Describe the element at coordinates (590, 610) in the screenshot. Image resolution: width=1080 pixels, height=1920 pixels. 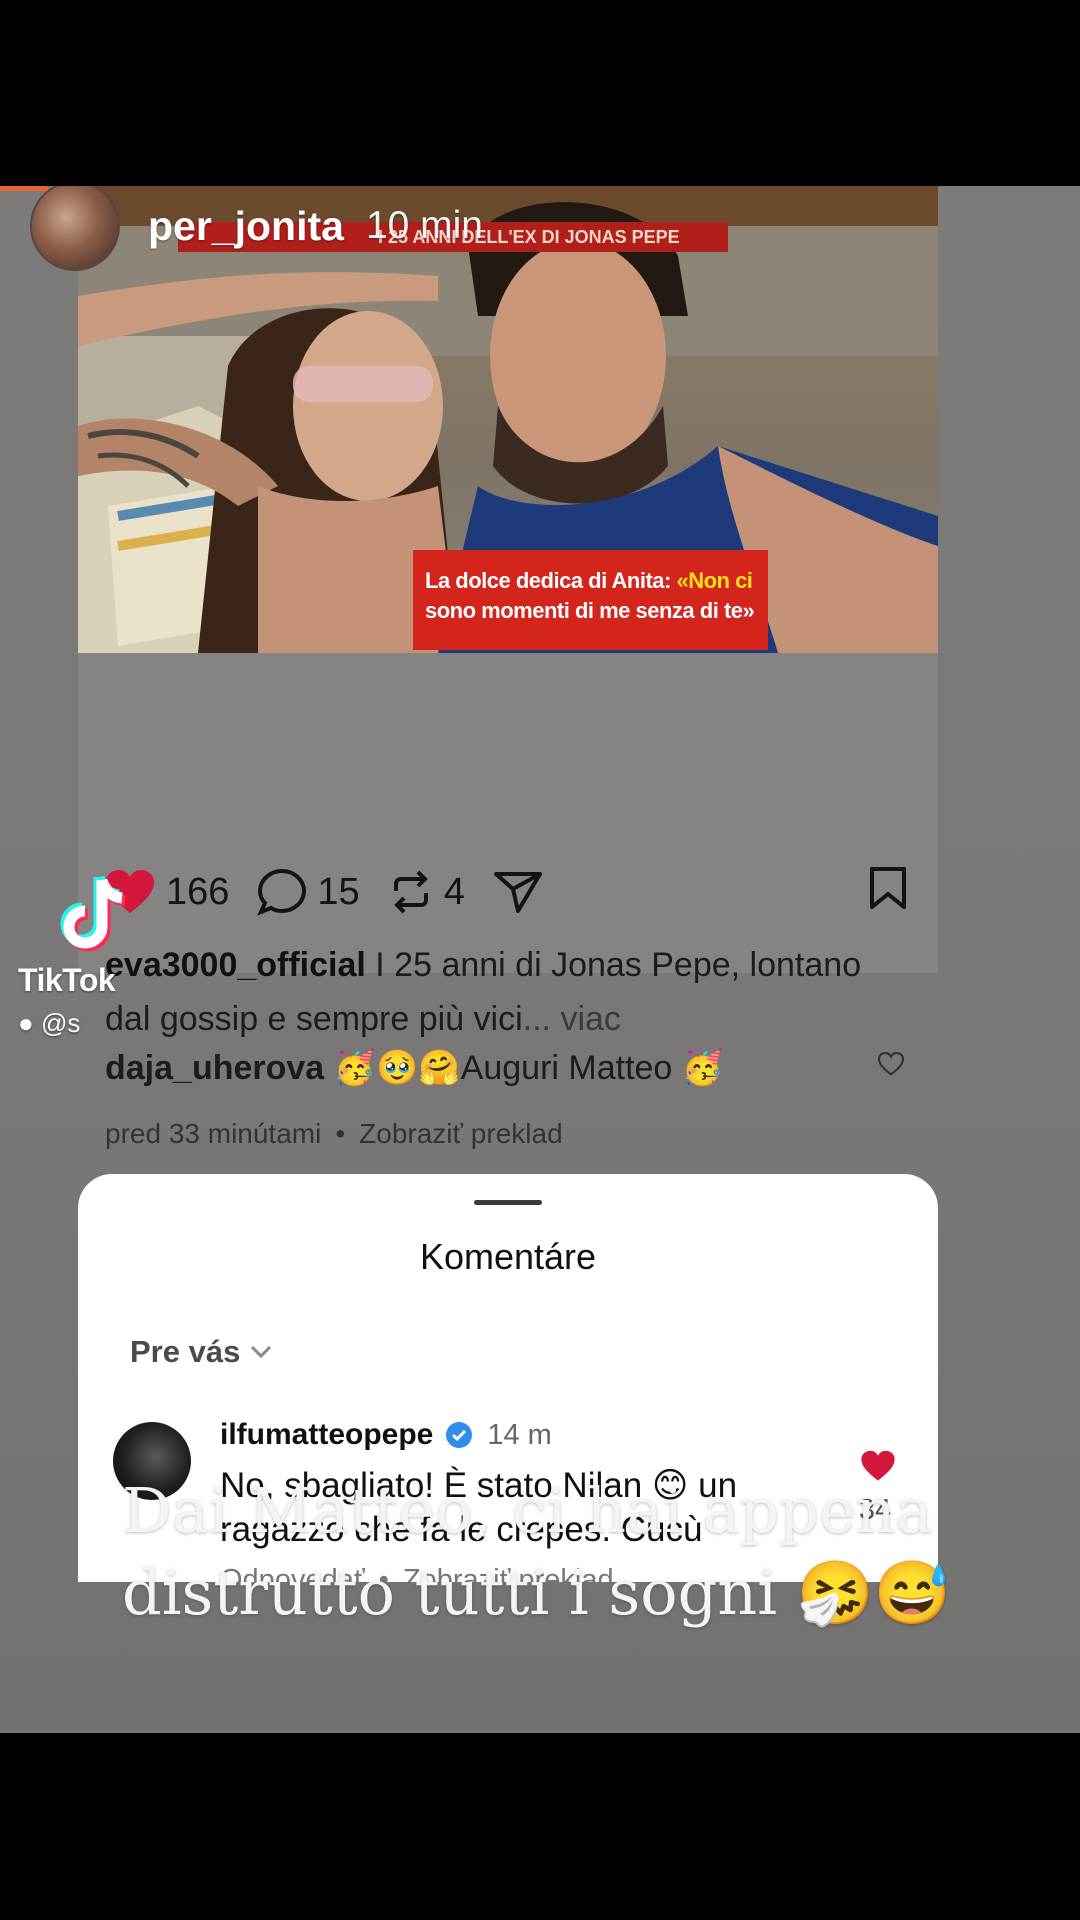
I see `headline-line2: sono momenti di me senza di te»` at that location.